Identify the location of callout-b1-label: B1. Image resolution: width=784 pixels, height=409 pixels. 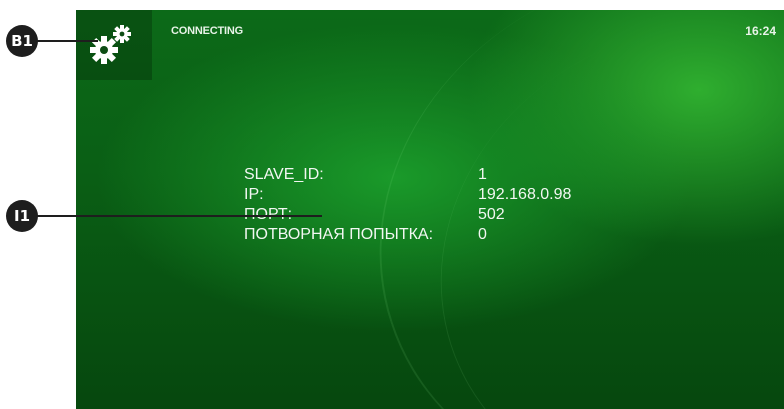
(22, 41).